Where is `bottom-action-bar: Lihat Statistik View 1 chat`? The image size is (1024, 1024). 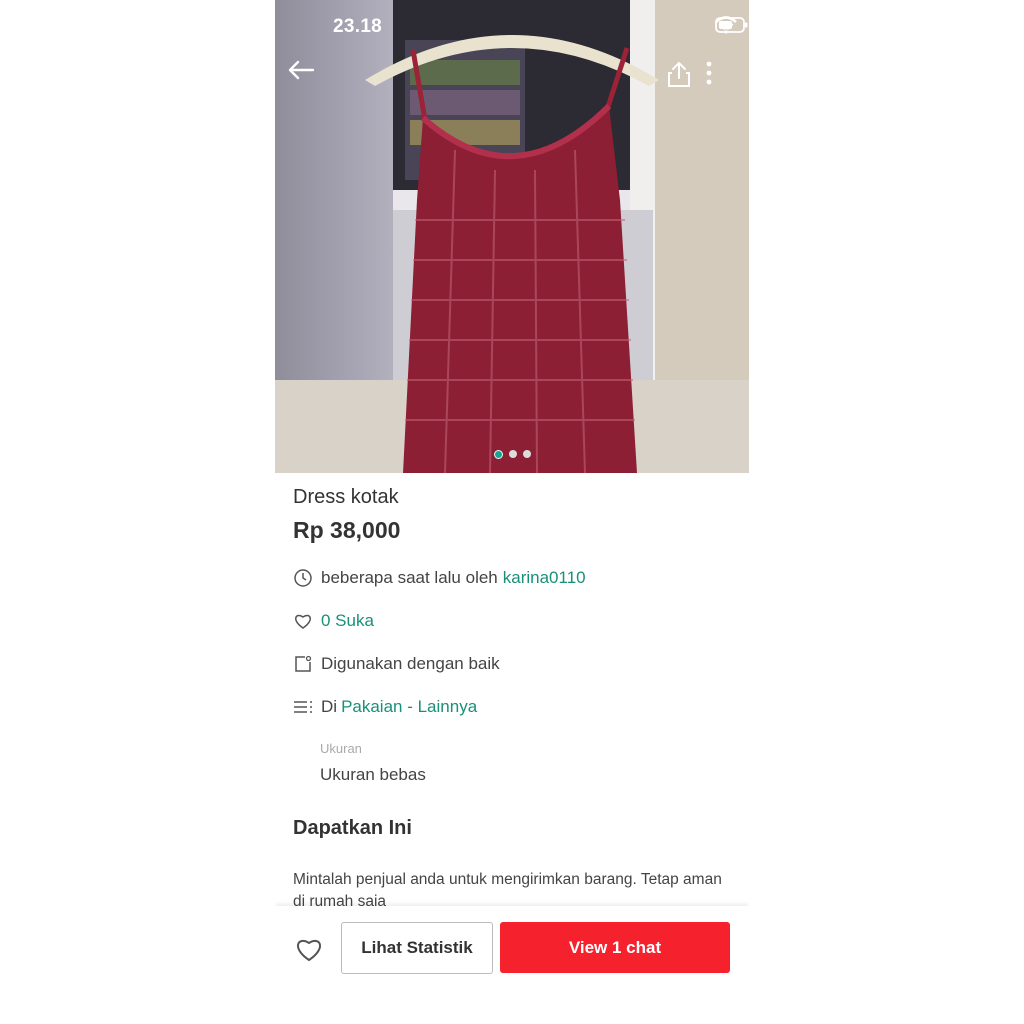
bottom-action-bar: Lihat Statistik View 1 chat is located at coordinates (512, 946).